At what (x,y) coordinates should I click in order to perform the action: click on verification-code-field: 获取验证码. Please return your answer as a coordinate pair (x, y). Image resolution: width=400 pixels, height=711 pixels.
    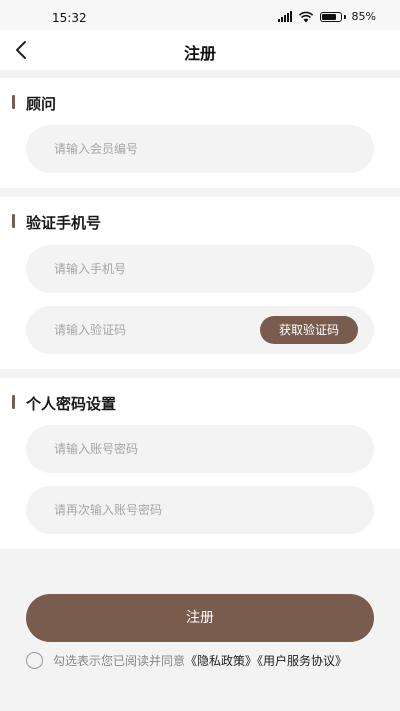
    Looking at the image, I should click on (200, 330).